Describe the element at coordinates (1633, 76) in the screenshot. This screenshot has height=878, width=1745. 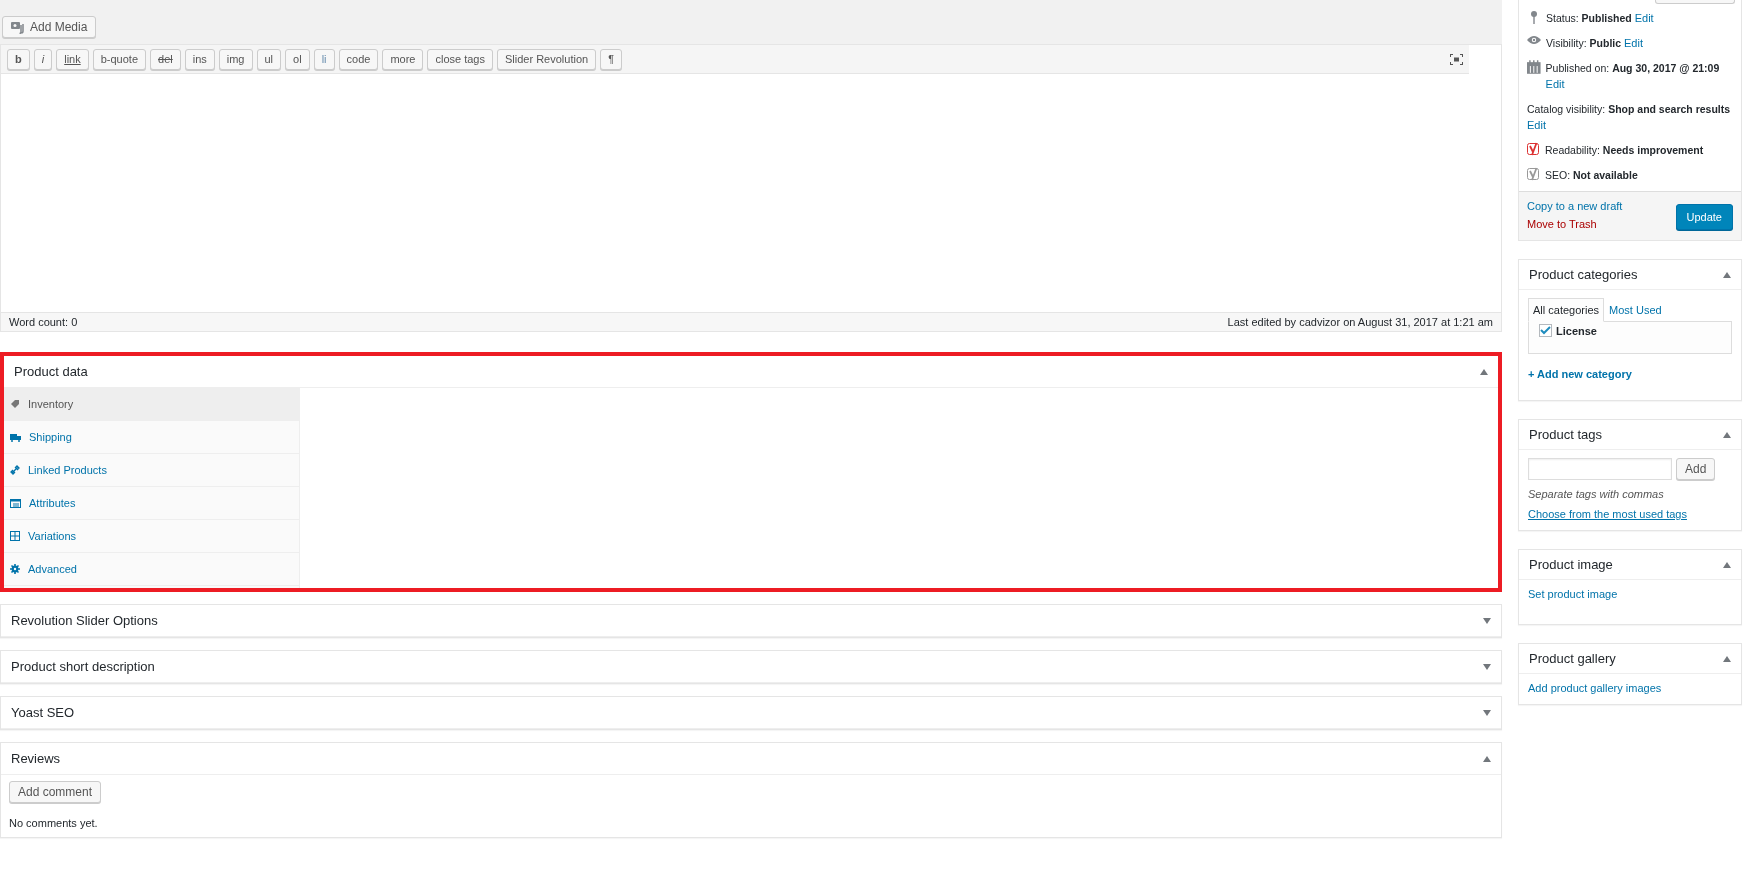
I see `publish-status-text: Published on: Aug 30, 2017 @ 21:09 Edit` at that location.